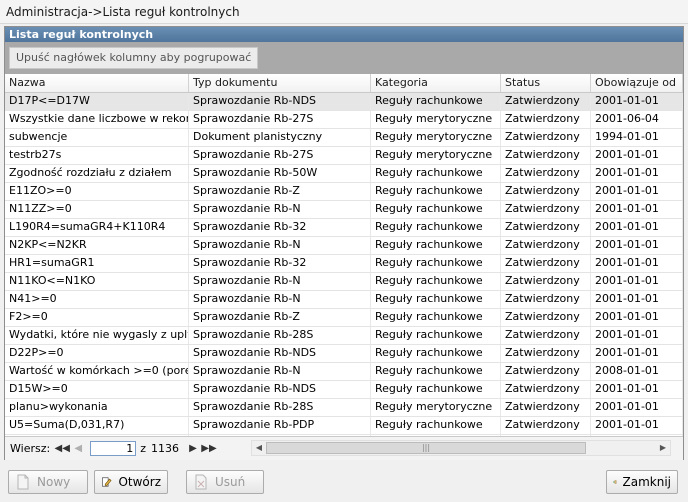 The width and height of the screenshot is (688, 502). What do you see at coordinates (131, 482) in the screenshot?
I see `open-button: Otwórz` at bounding box center [131, 482].